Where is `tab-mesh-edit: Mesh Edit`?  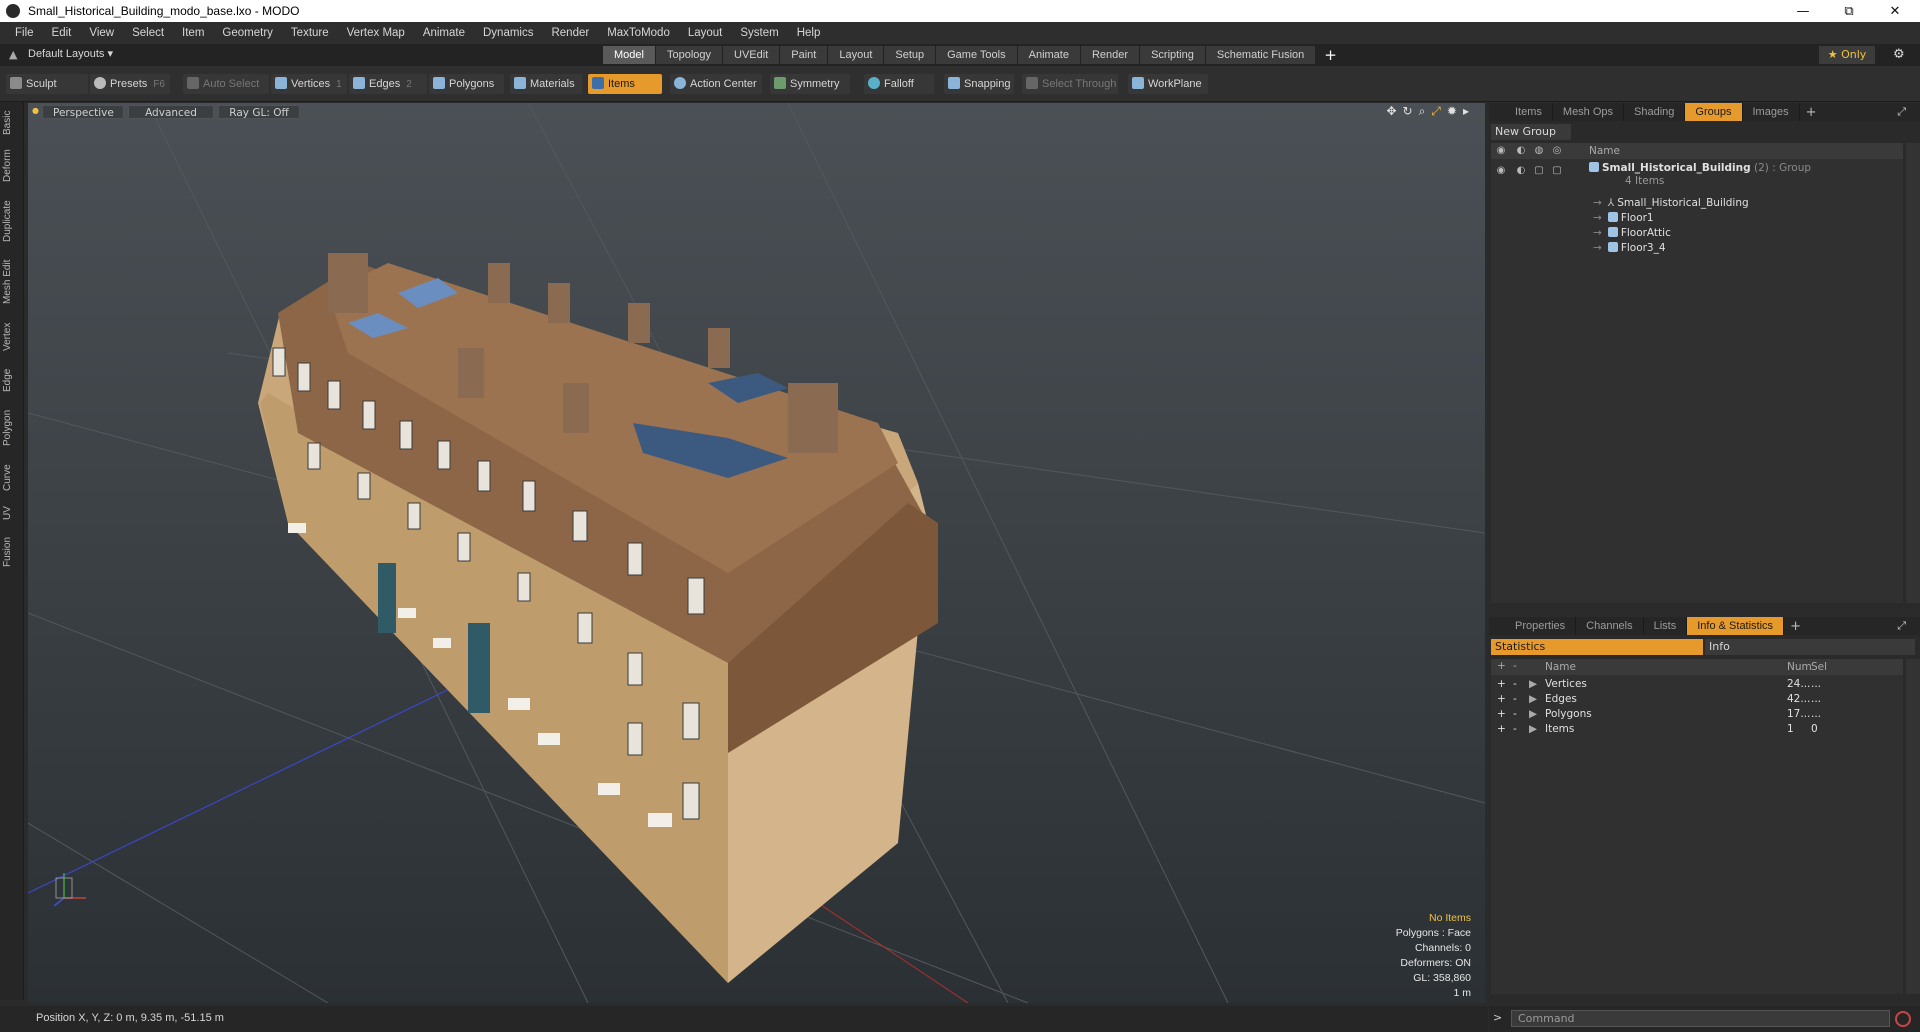
tab-mesh-edit: Mesh Edit is located at coordinates (12, 282).